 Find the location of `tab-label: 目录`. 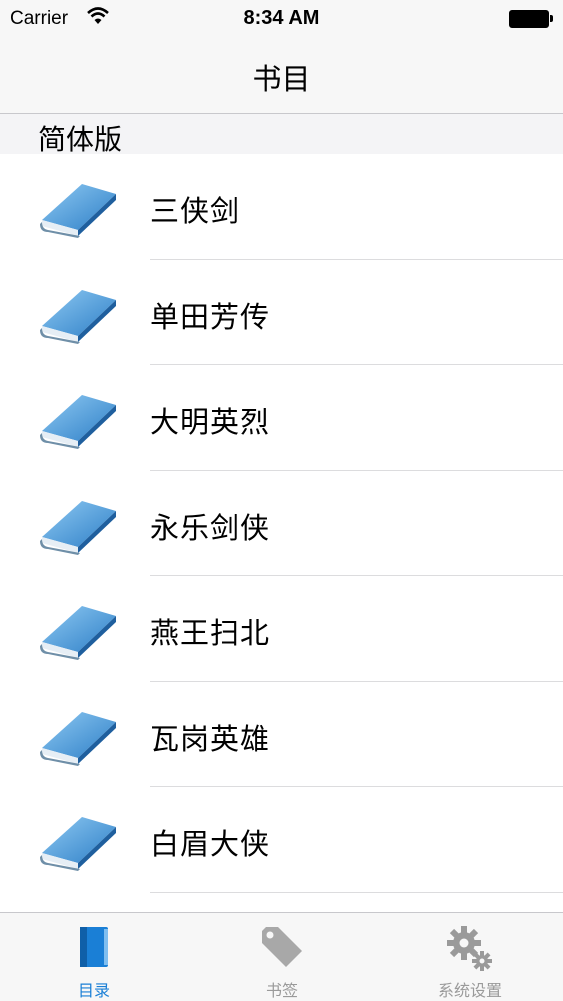

tab-label: 目录 is located at coordinates (93, 990).